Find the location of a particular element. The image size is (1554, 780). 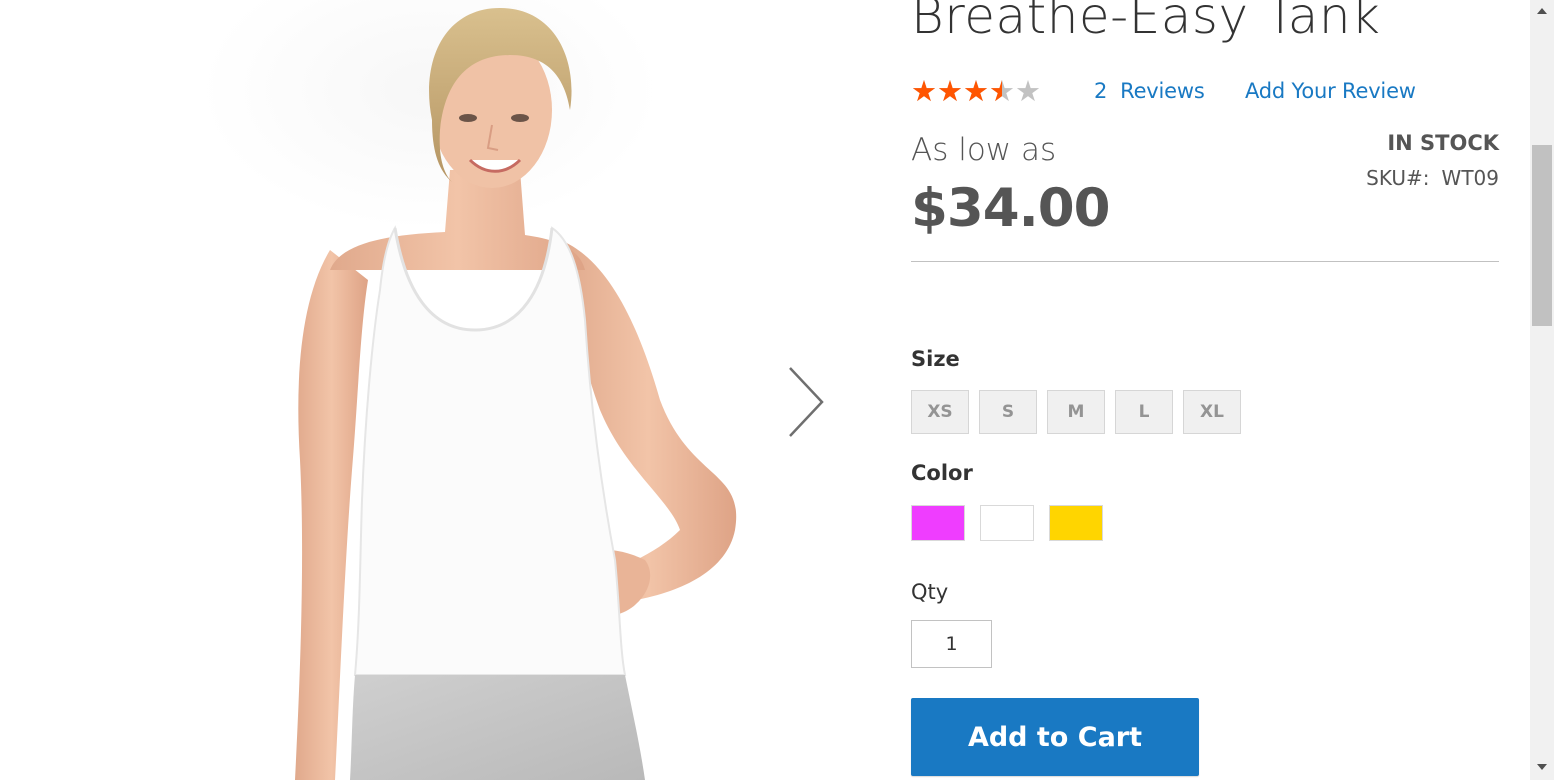

divider is located at coordinates (1205, 261).